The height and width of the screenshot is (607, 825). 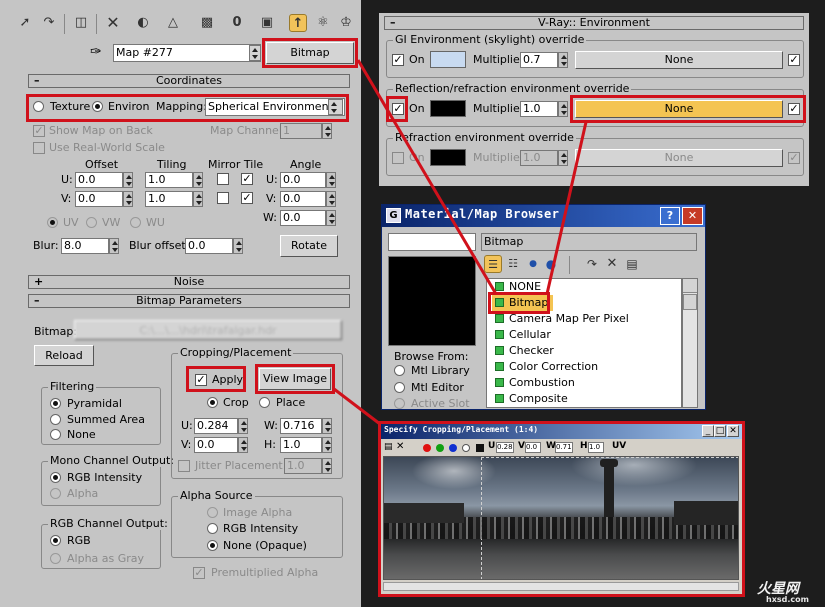 What do you see at coordinates (566, 208) in the screenshot?
I see `callout-line-refl-to-list` at bounding box center [566, 208].